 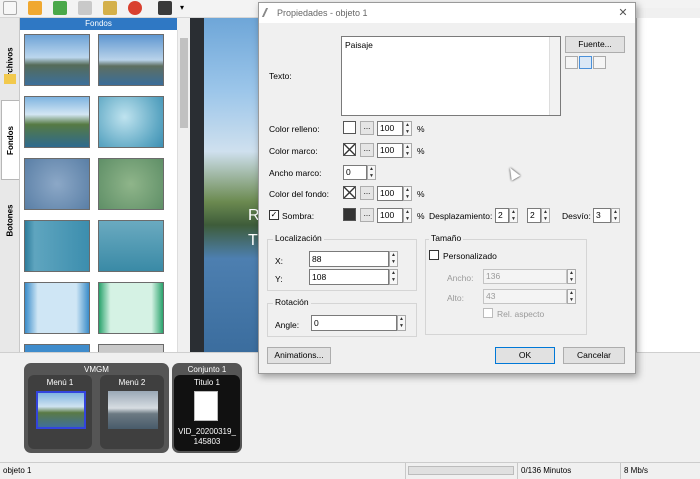 I want to click on dialog-title: Propiedades - objeto 1, so click(x=322, y=13).